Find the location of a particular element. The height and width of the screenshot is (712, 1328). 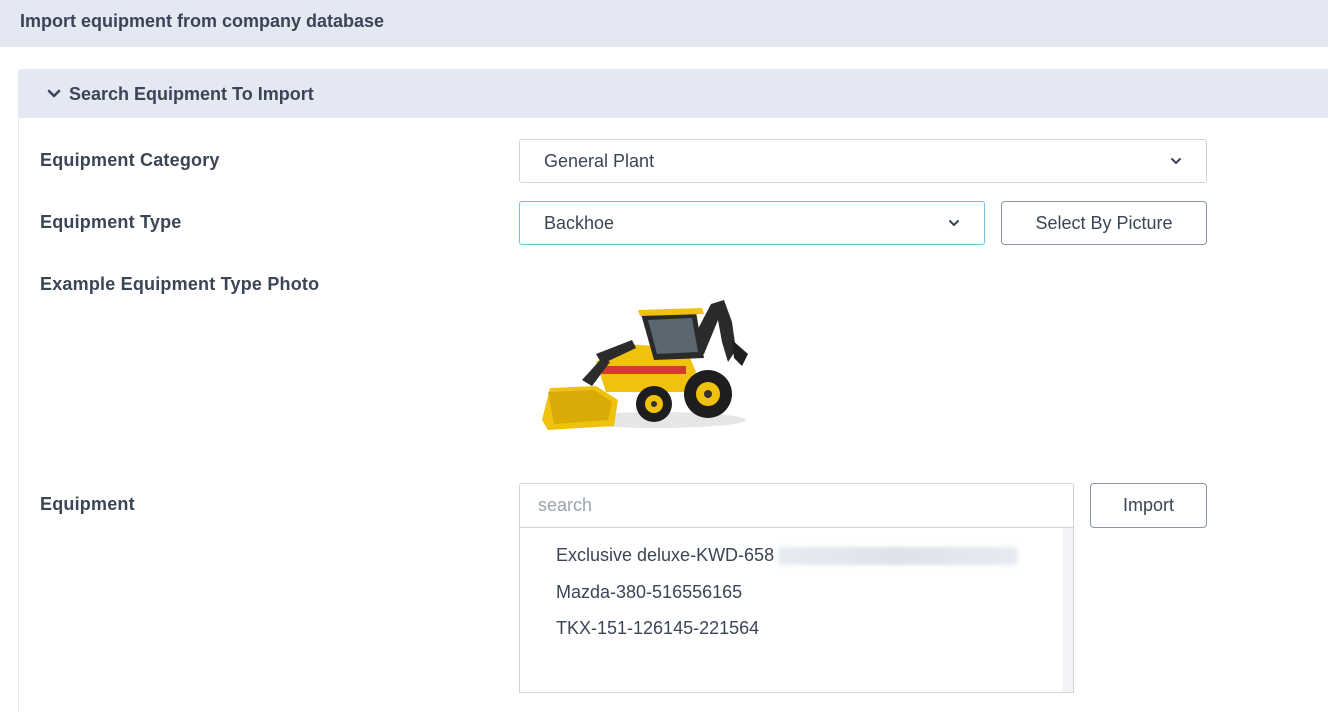

panel-title: Search Equipment To Import is located at coordinates (191, 93).